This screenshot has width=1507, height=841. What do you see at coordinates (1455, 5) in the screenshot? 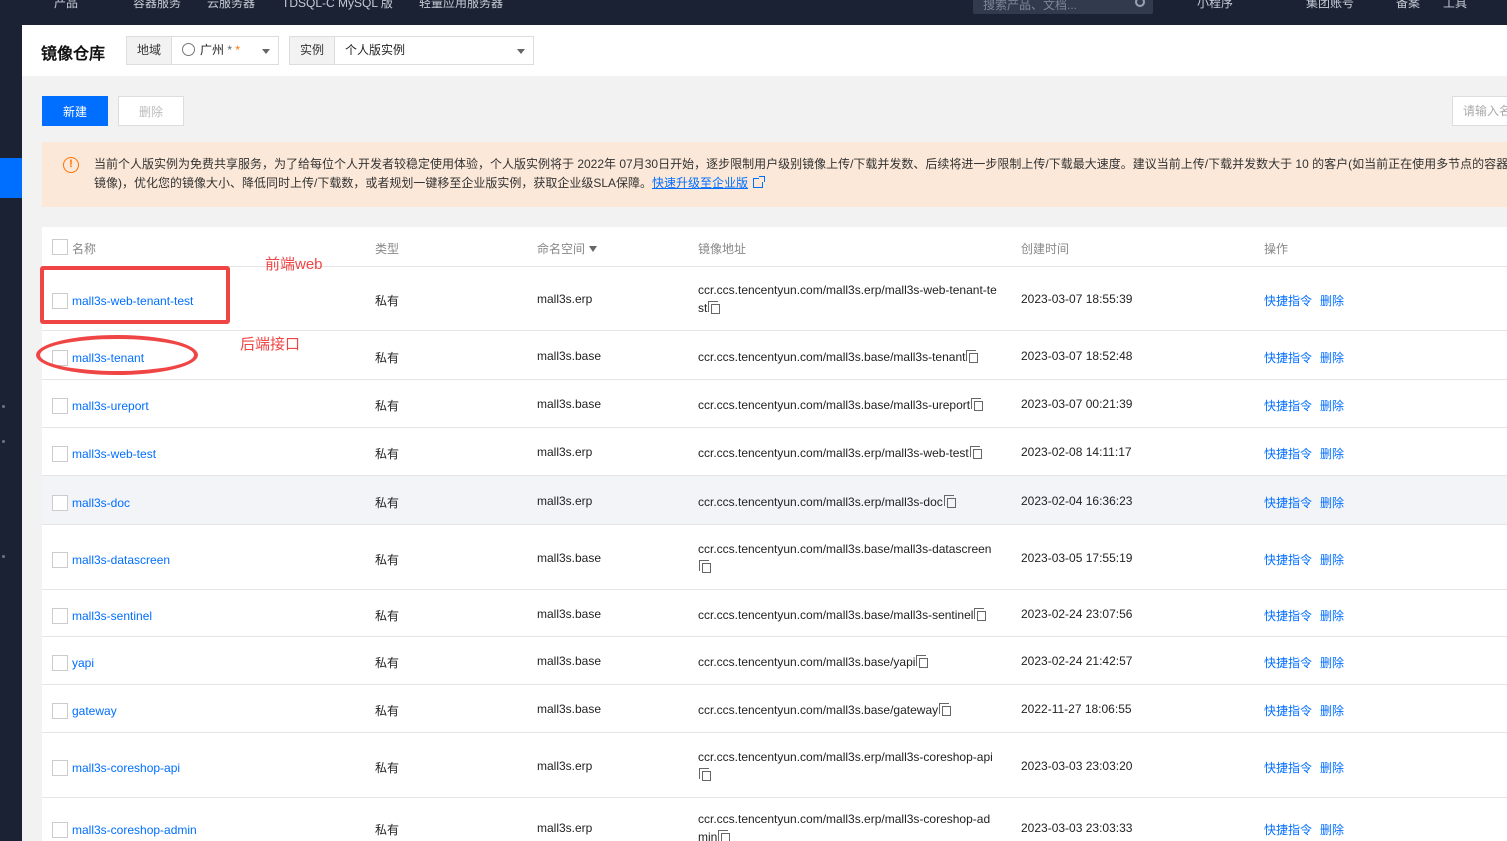
I see `nav-tools: 工具` at bounding box center [1455, 5].